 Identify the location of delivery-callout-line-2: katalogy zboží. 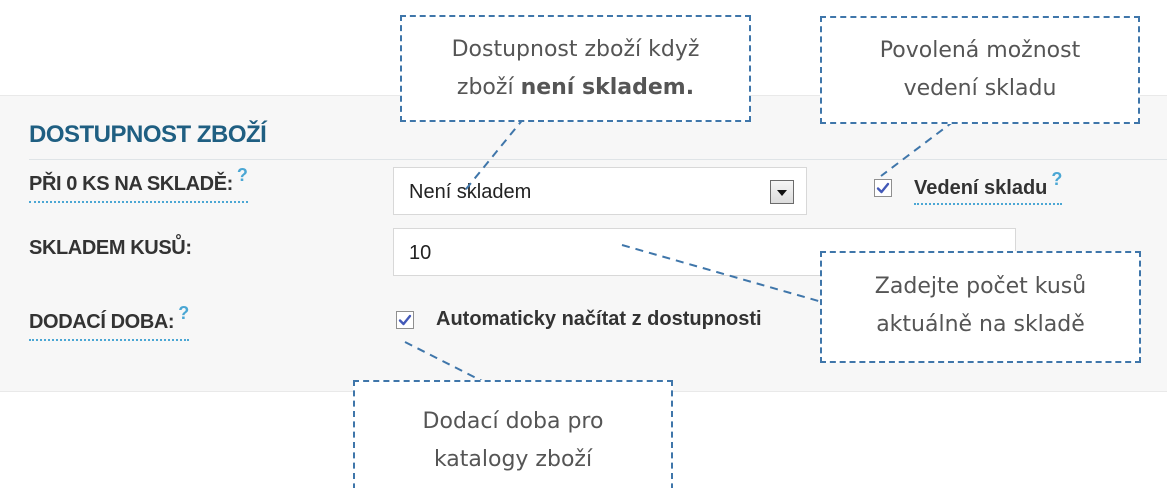
(513, 459).